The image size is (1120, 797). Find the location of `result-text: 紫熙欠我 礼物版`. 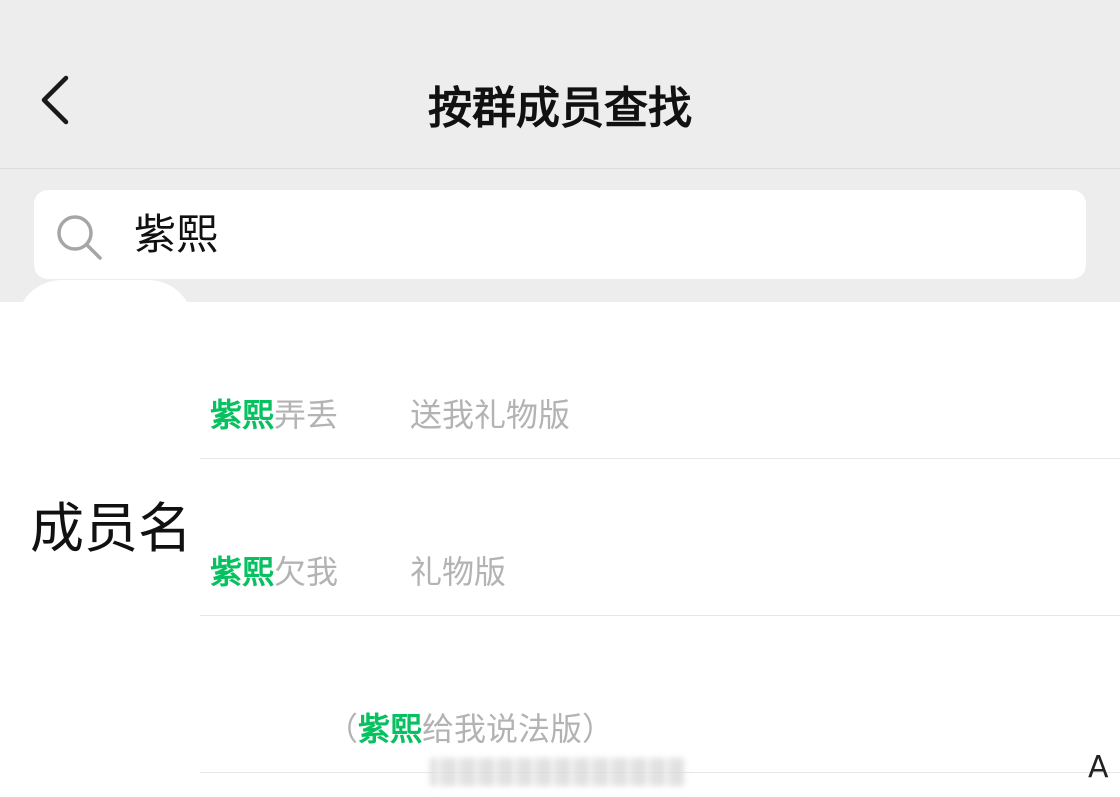

result-text: 紫熙欠我 礼物版 is located at coordinates (358, 570).